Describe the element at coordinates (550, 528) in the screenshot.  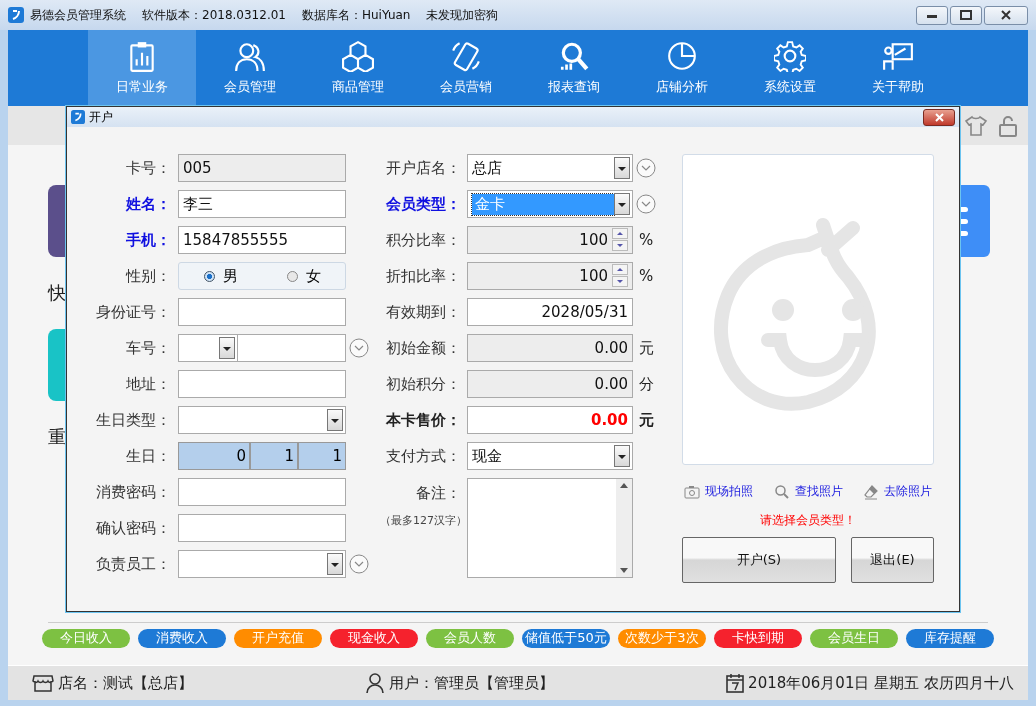
I see `remarks-field` at that location.